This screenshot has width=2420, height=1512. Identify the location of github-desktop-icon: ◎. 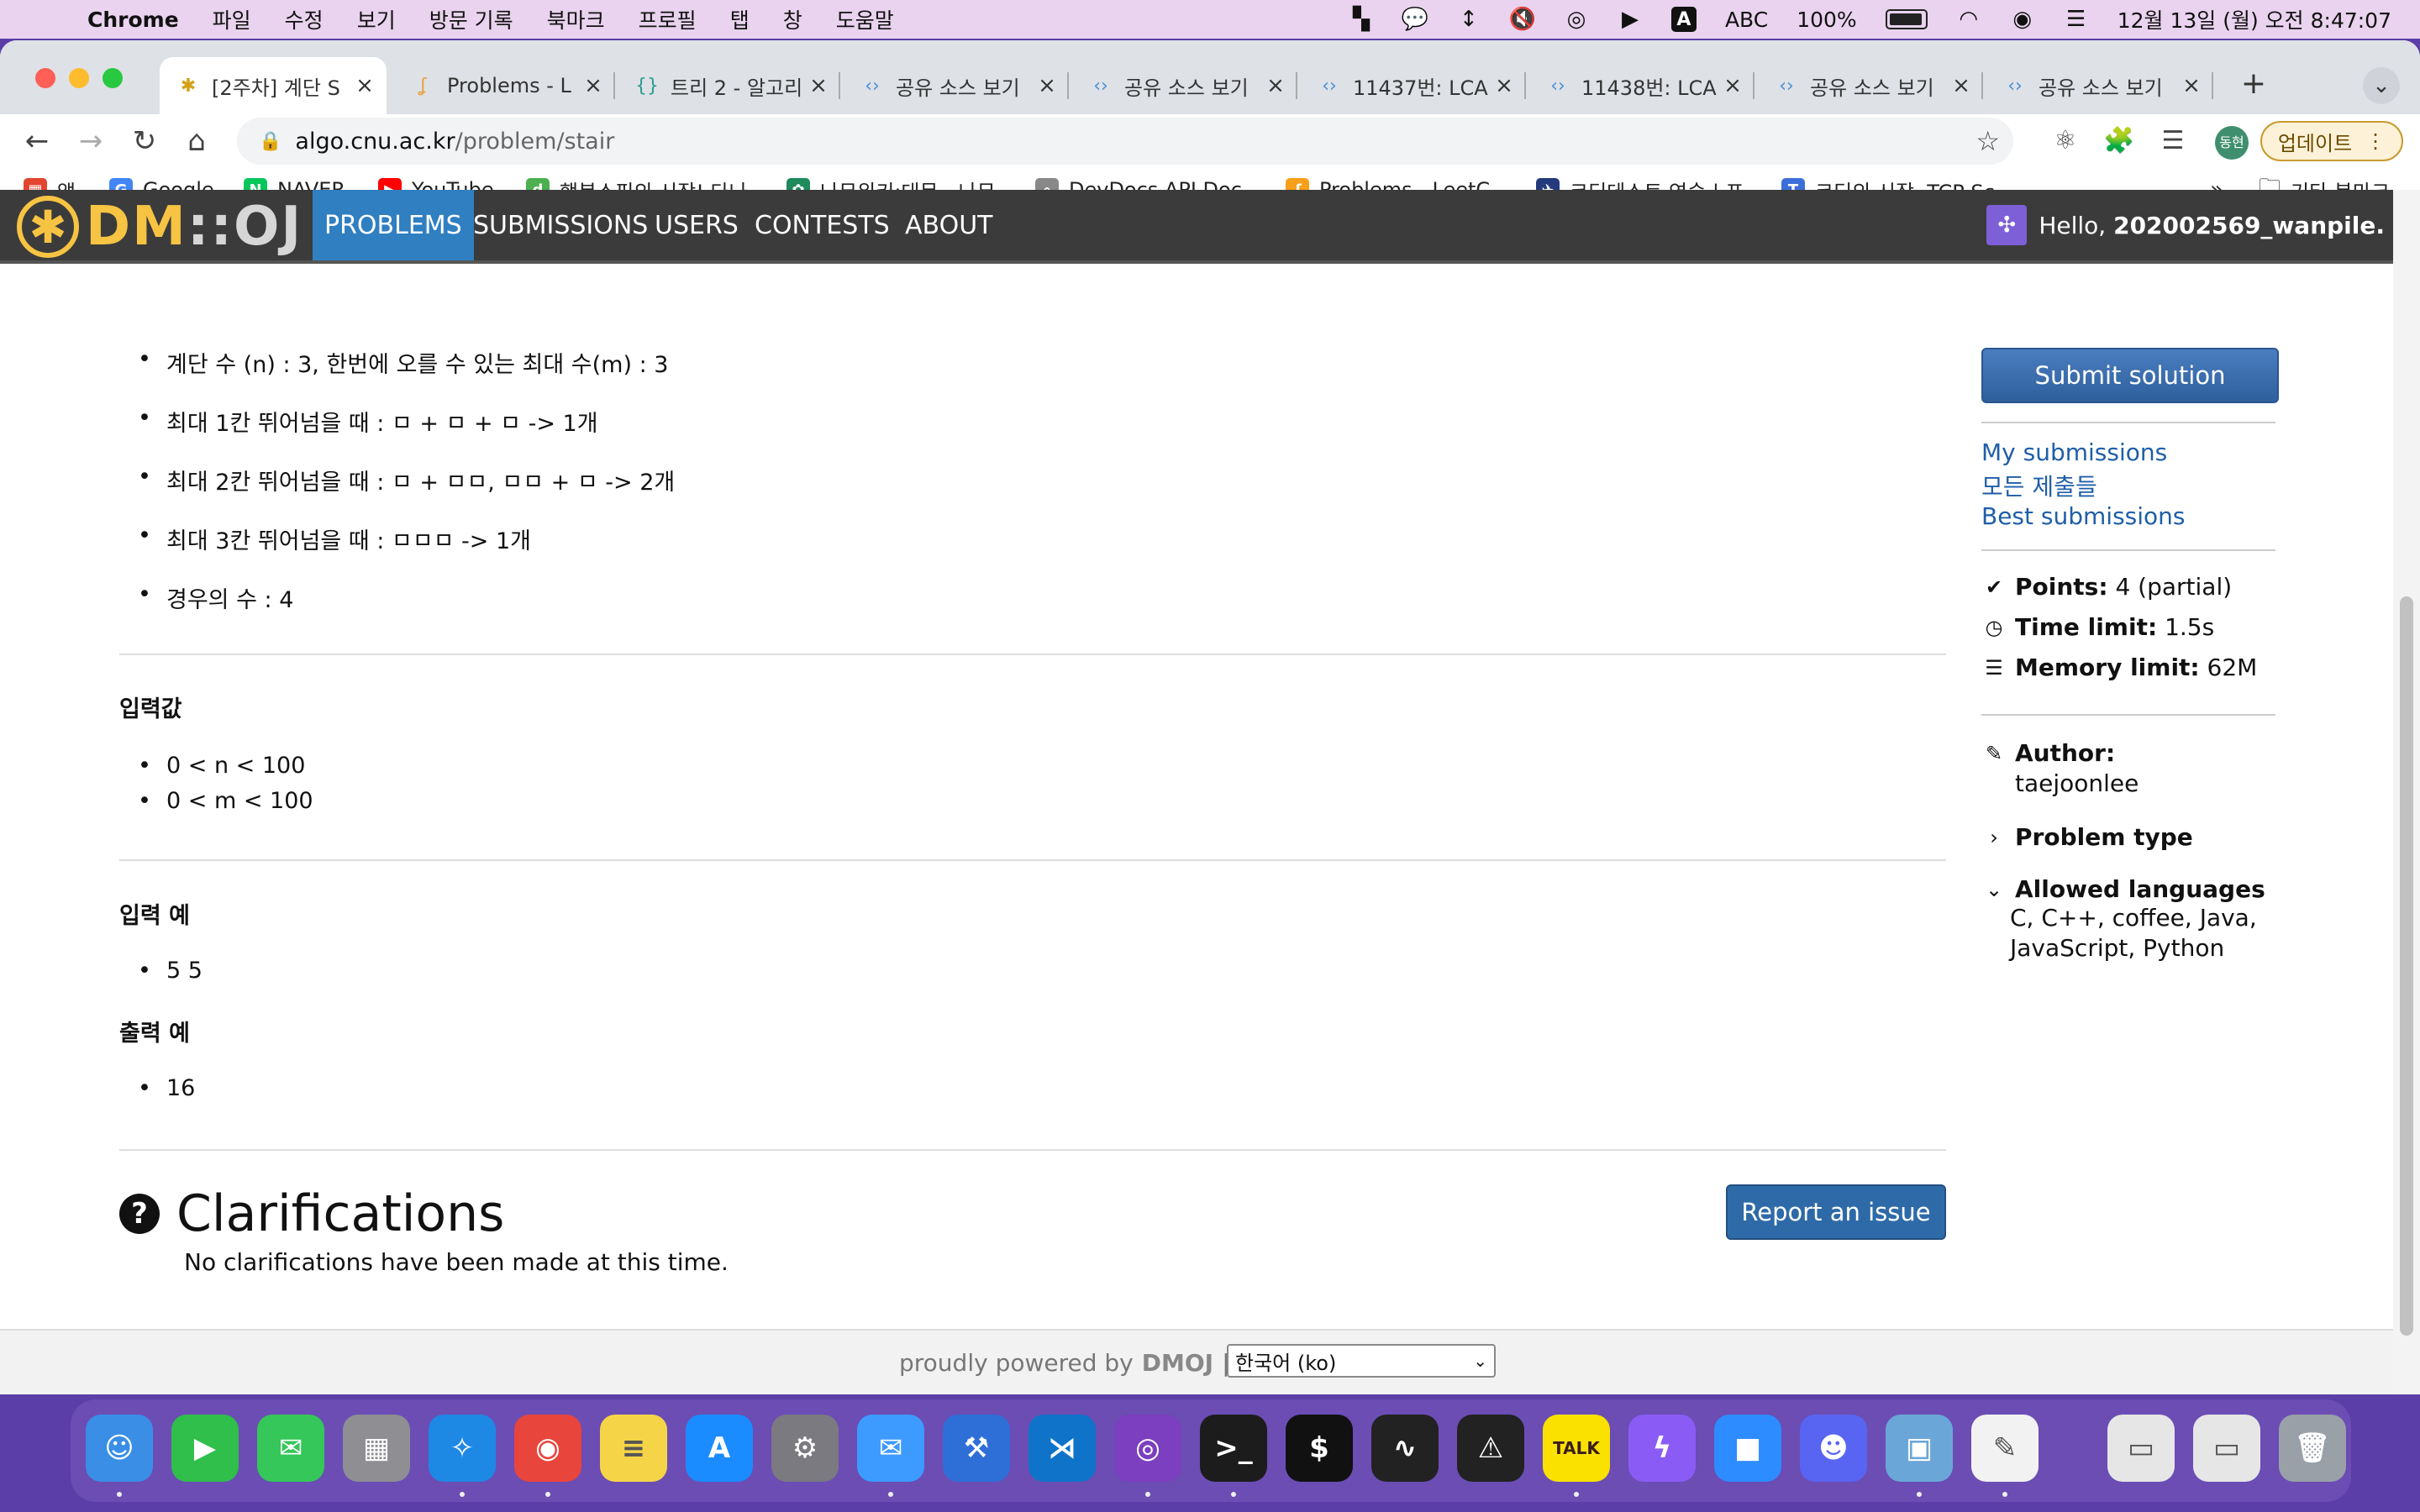
(1147, 1448).